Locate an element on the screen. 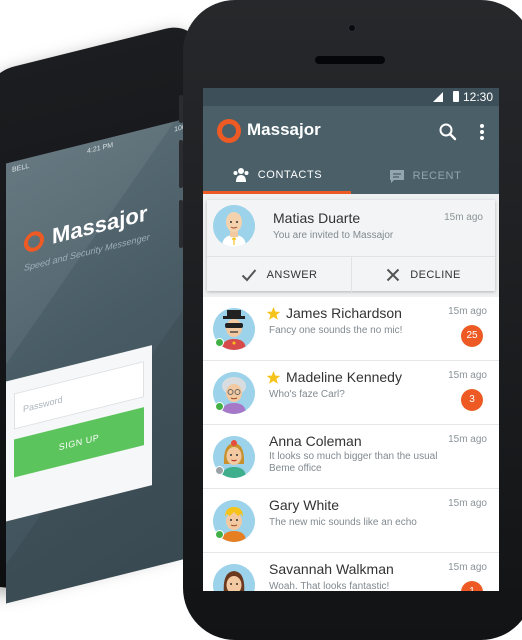 Image resolution: width=522 pixels, height=640 pixels. carrier-label: BELL is located at coordinates (21, 168).